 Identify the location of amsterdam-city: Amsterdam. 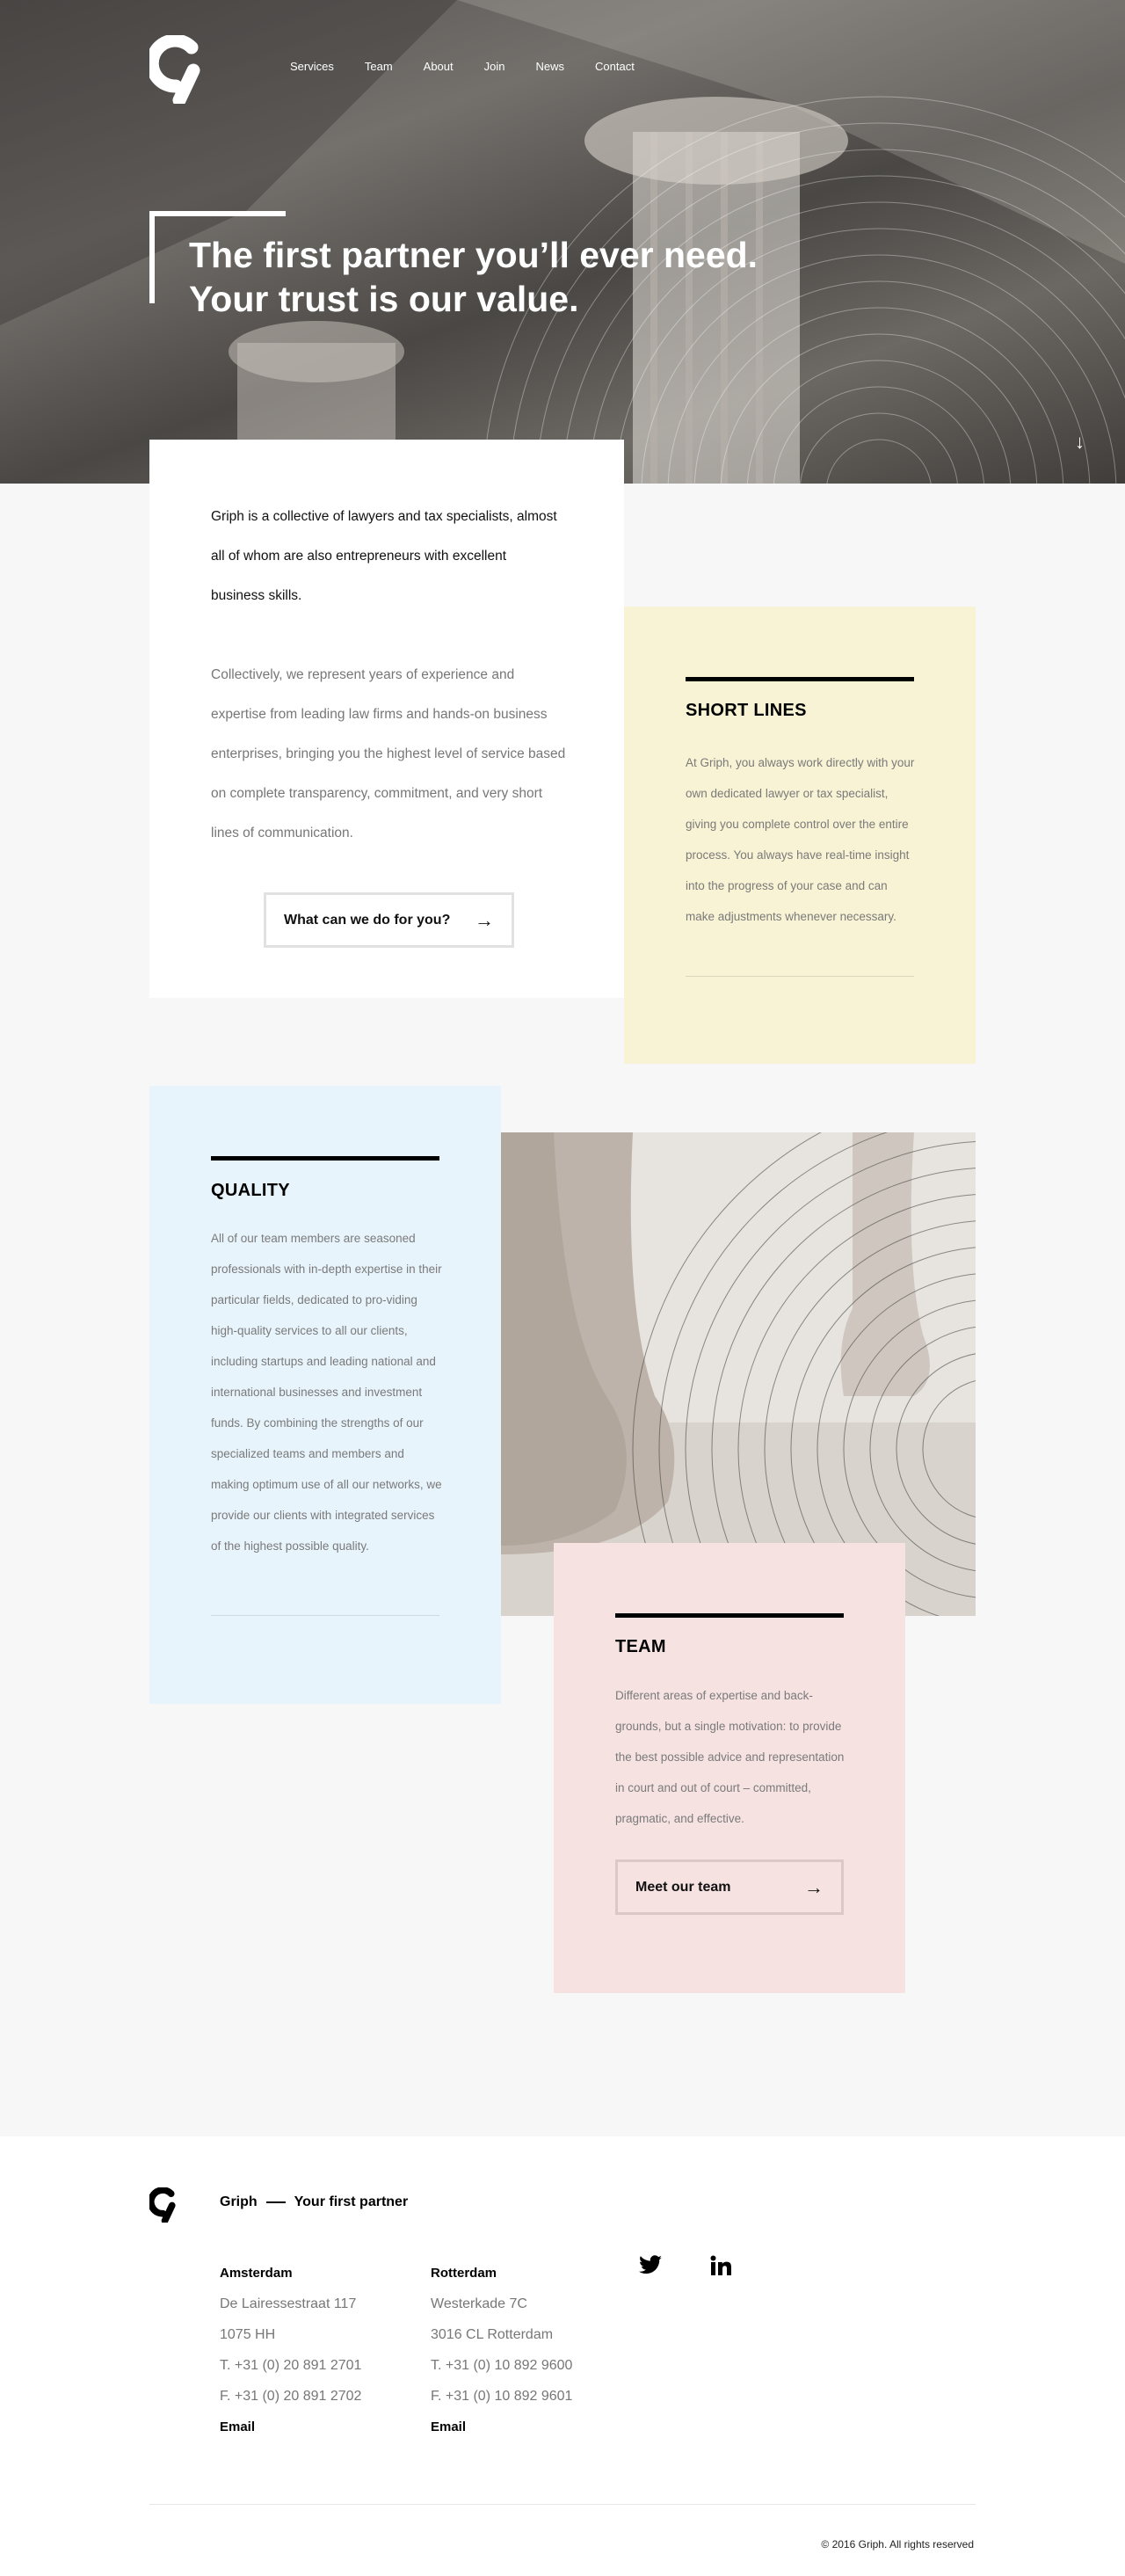
(256, 2273).